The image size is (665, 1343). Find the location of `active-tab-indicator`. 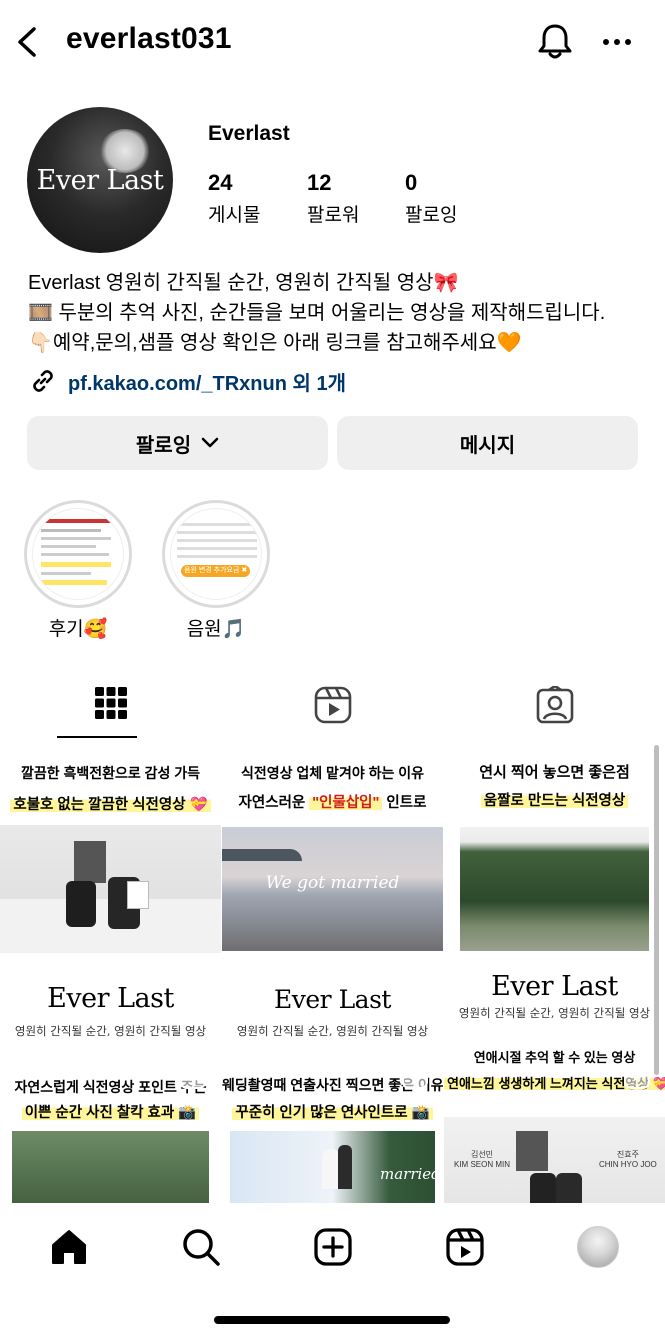

active-tab-indicator is located at coordinates (97, 737).